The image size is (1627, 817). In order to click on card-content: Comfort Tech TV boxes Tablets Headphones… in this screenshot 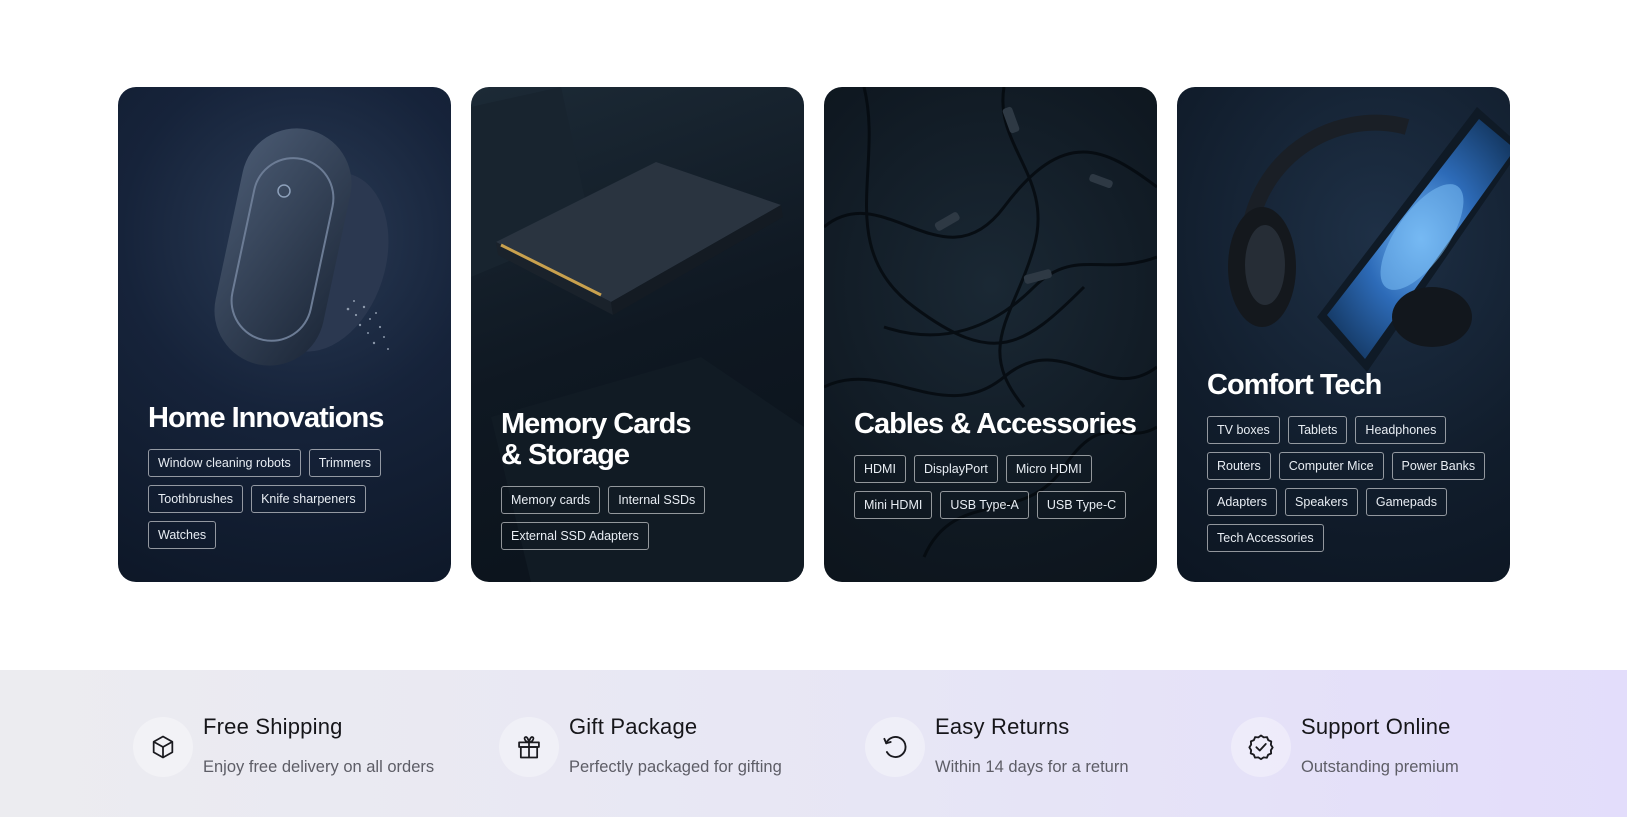, I will do `click(1348, 461)`.